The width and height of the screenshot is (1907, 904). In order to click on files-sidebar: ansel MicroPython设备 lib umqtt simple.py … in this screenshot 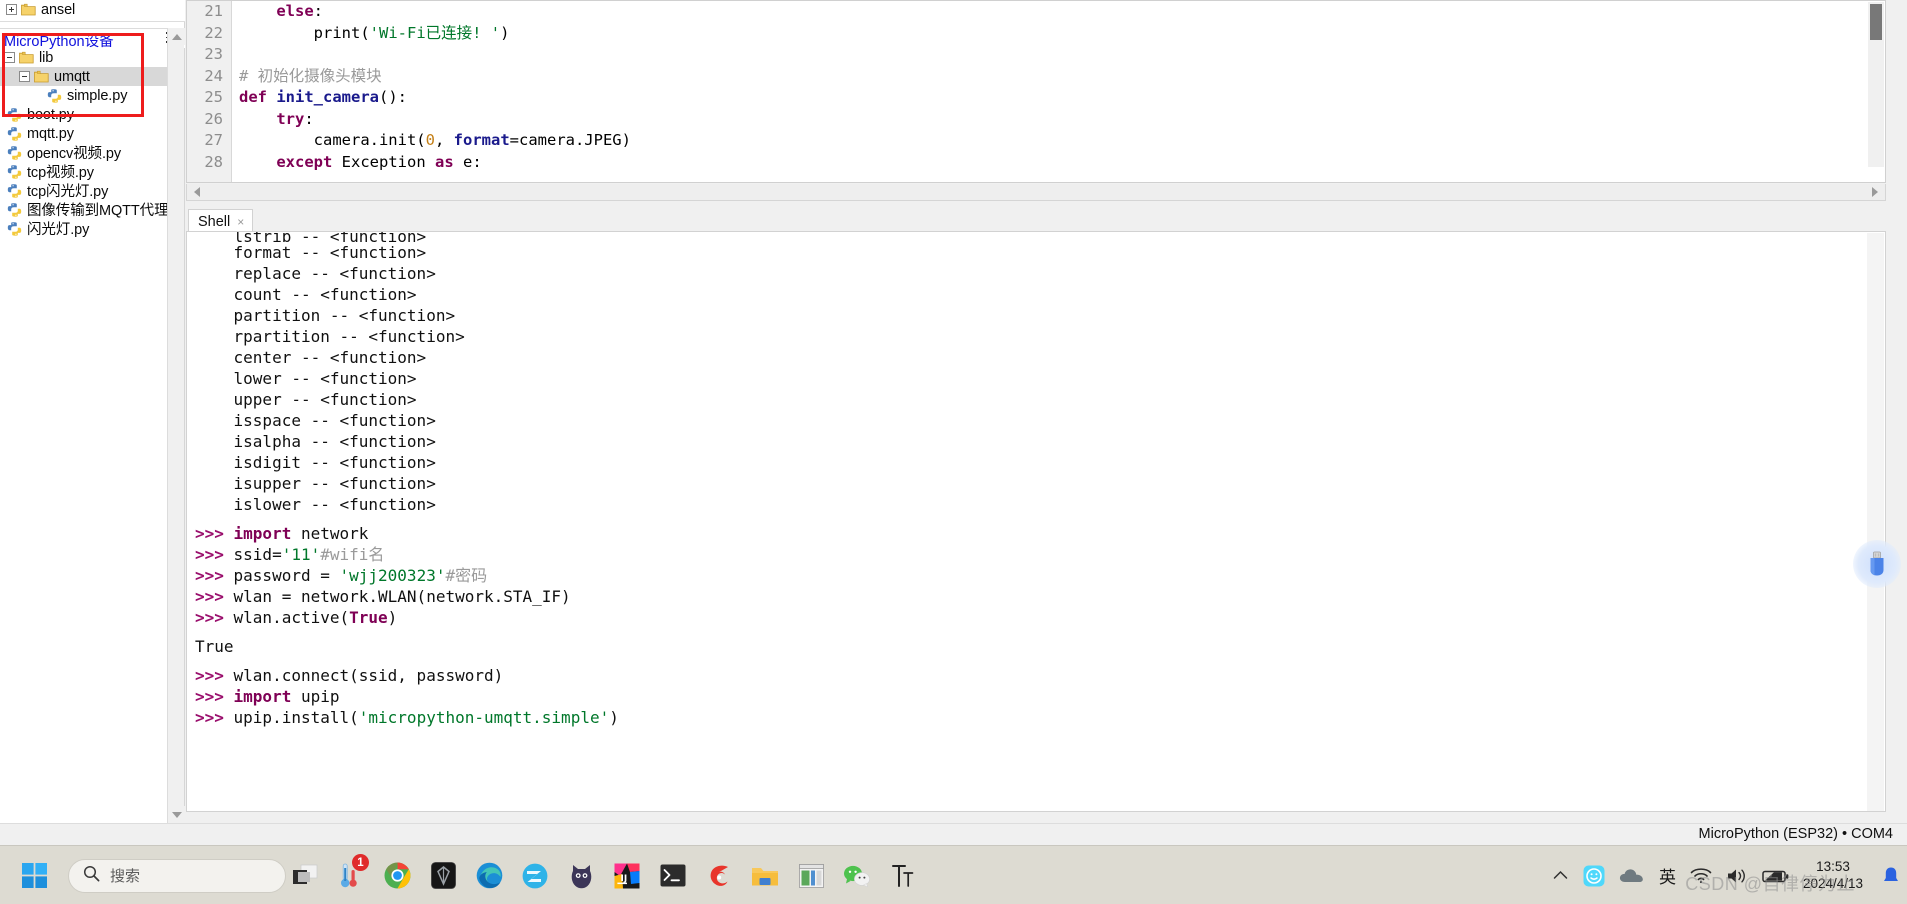, I will do `click(92, 411)`.